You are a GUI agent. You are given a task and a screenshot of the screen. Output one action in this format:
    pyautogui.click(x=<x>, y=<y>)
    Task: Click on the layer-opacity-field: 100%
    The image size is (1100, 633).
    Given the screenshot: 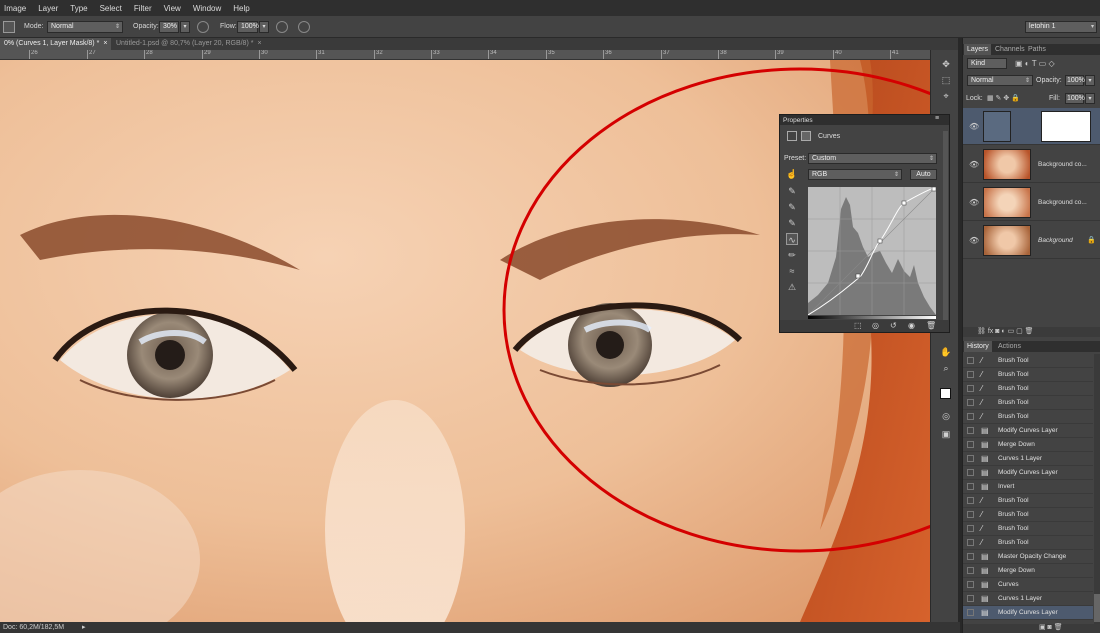 What is the action you would take?
    pyautogui.click(x=1075, y=80)
    